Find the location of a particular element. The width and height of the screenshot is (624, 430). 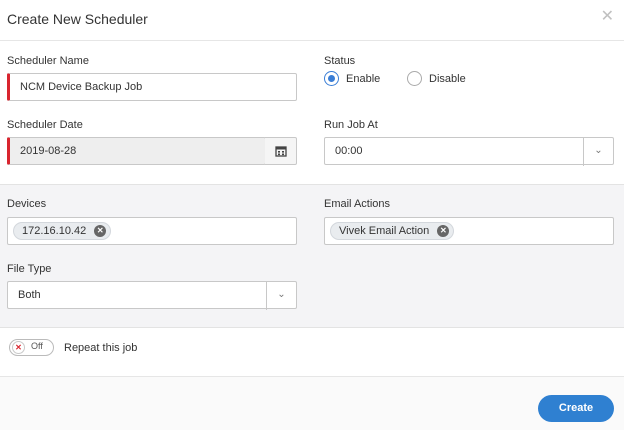

scheduler-date-input: 2019-08-28 is located at coordinates (136, 151).